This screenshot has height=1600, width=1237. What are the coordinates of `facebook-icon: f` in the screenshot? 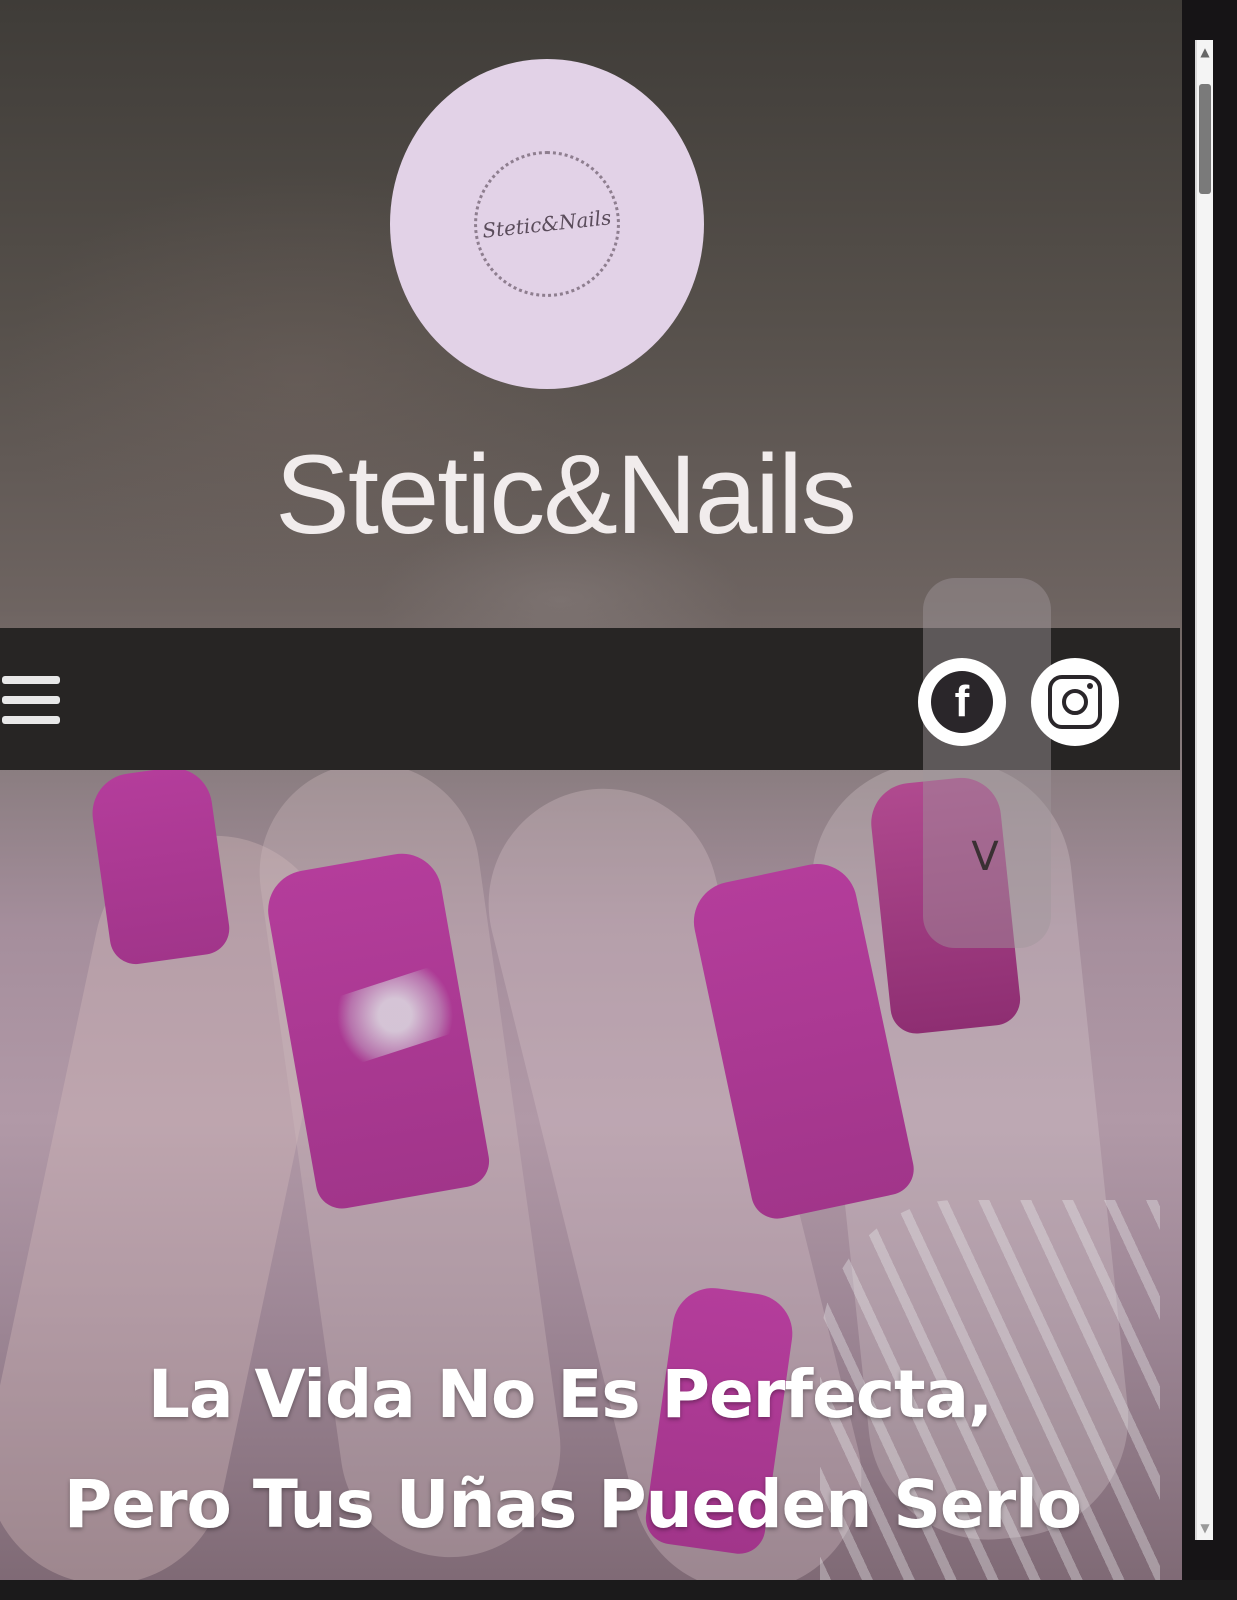 It's located at (962, 702).